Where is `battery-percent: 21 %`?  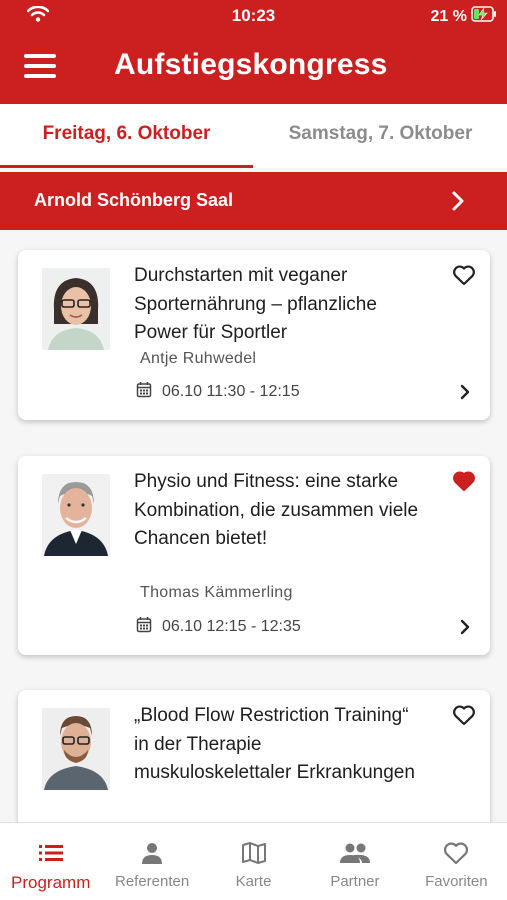
battery-percent: 21 % is located at coordinates (448, 16).